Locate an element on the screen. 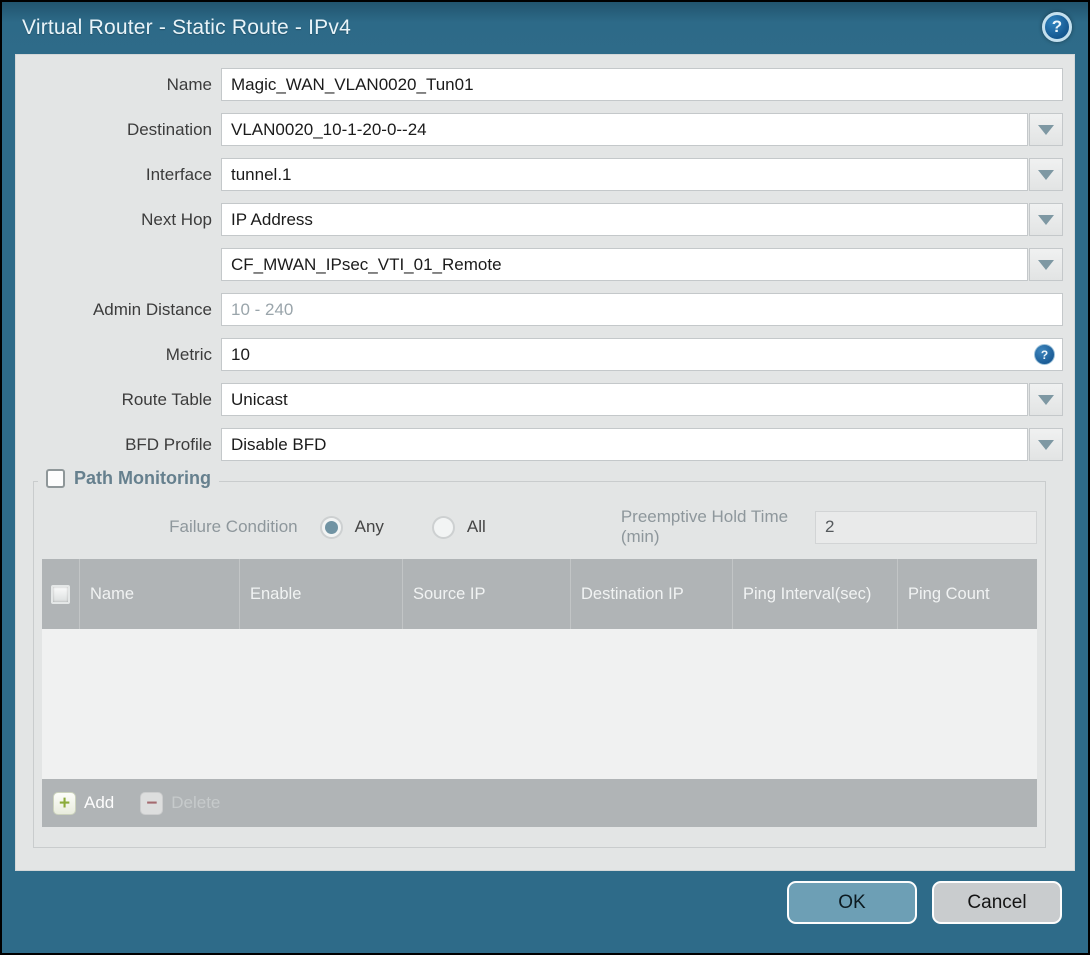  metric-help-icon: ? is located at coordinates (1044, 354).